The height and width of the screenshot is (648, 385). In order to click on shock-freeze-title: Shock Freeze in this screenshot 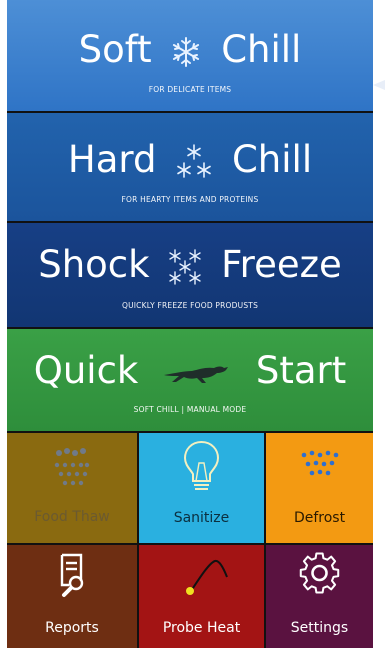, I will do `click(190, 266)`.